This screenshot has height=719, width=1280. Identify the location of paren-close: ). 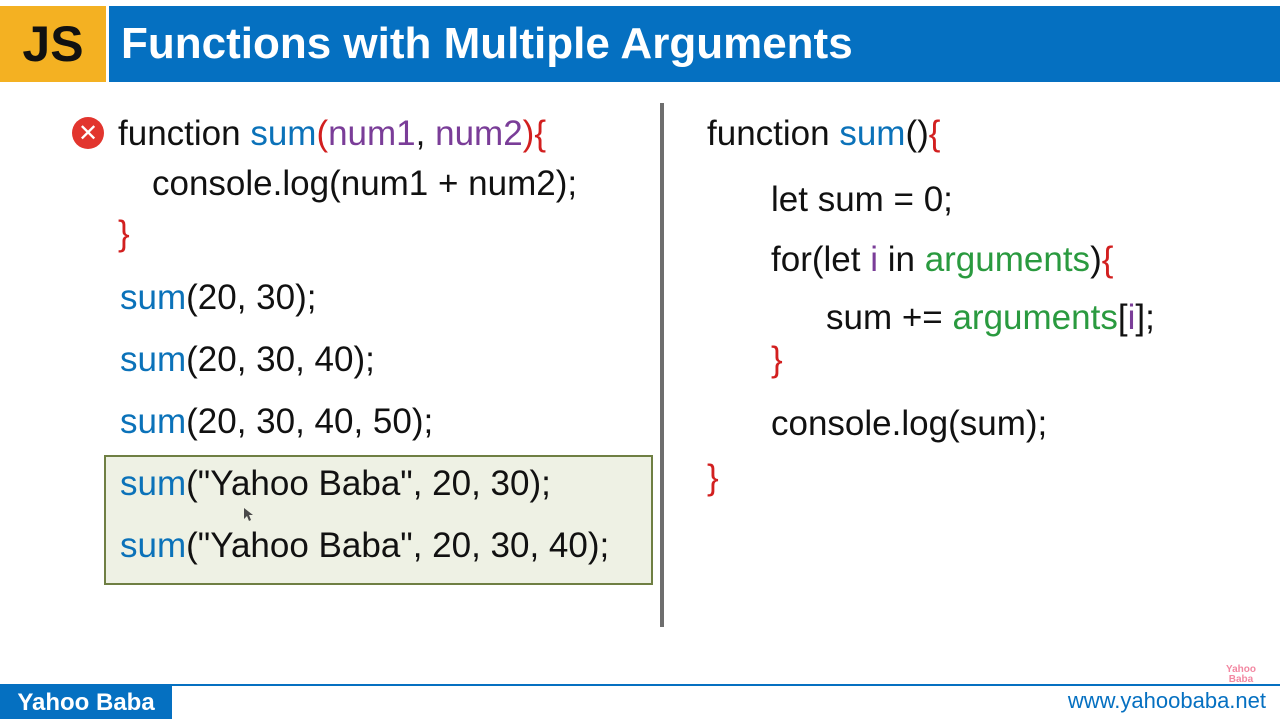
(528, 133).